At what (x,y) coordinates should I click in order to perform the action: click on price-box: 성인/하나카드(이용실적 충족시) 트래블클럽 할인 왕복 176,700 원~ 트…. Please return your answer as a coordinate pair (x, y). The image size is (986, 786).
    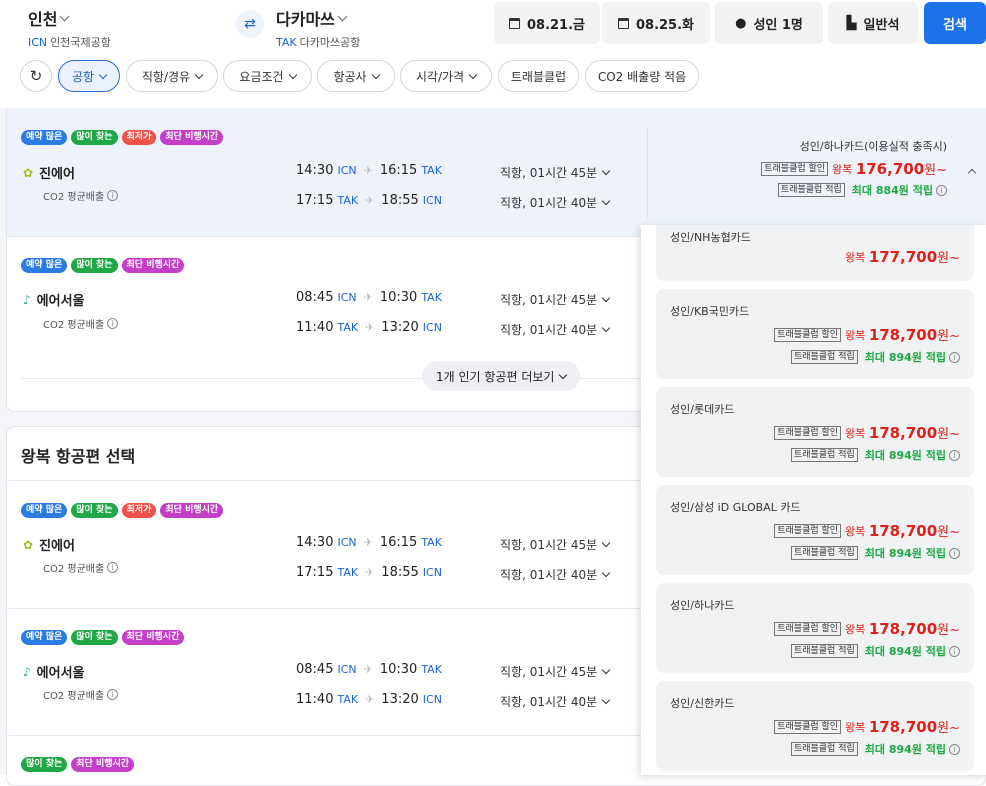
    Looking at the image, I should click on (854, 168).